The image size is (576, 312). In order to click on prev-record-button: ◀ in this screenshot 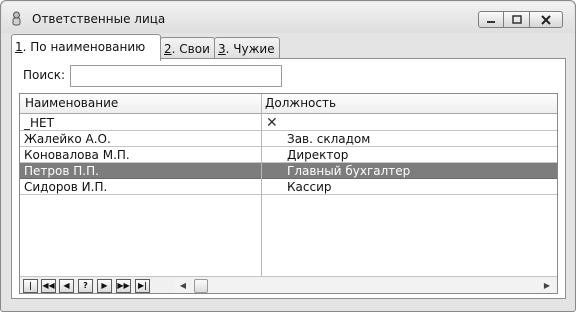, I will do `click(66, 286)`.